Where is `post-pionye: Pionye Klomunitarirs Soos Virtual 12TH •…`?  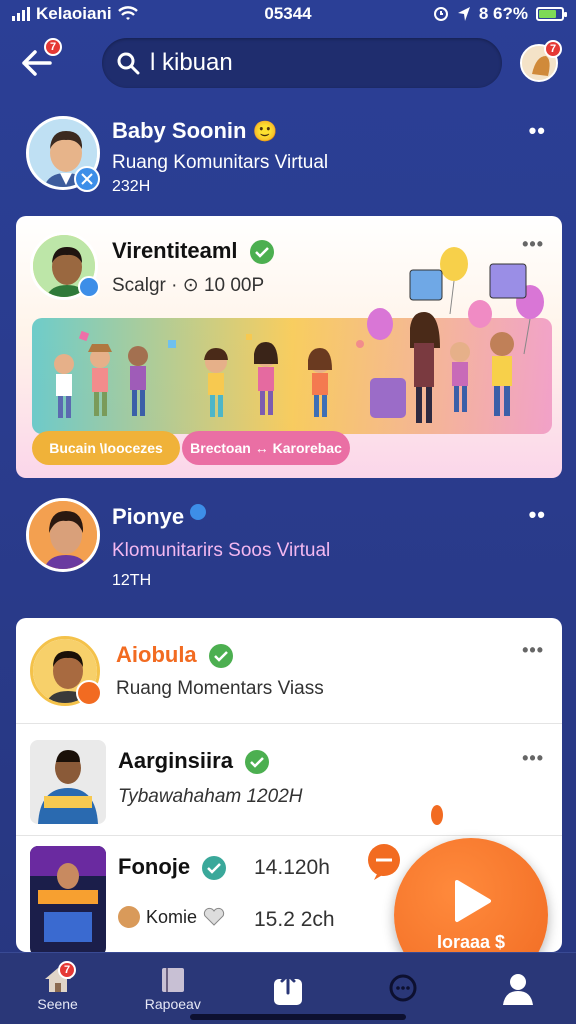
post-pionye: Pionye Klomunitarirs Soos Virtual 12TH •… is located at coordinates (288, 545).